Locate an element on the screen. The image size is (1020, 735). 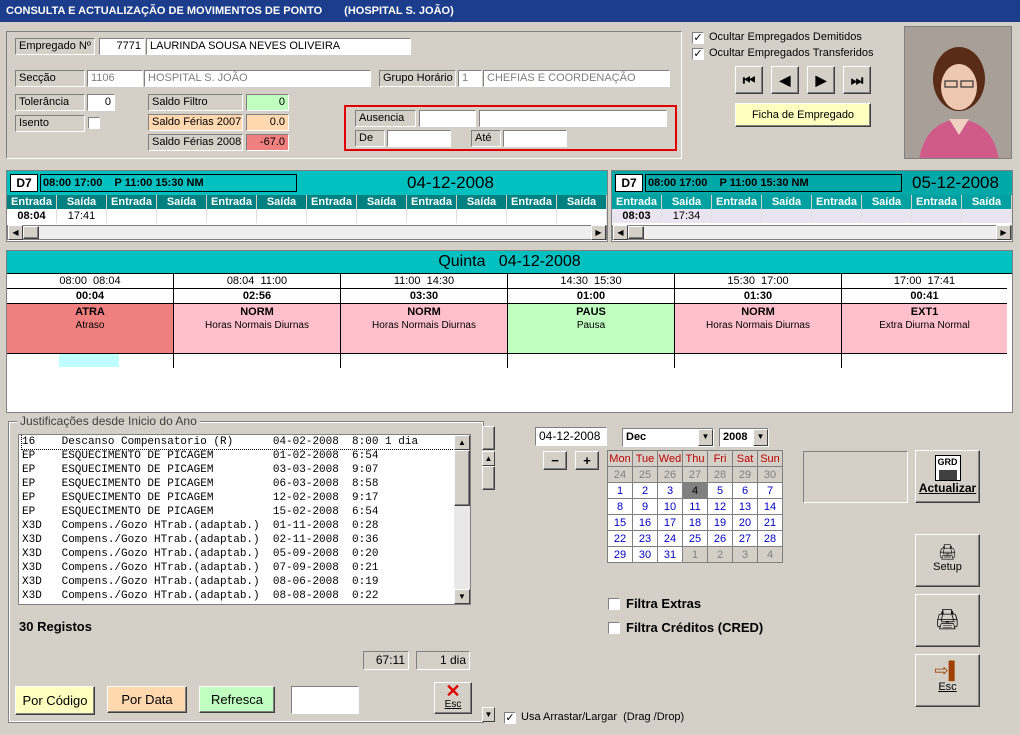
filter-credits-checkbox is located at coordinates (614, 628).